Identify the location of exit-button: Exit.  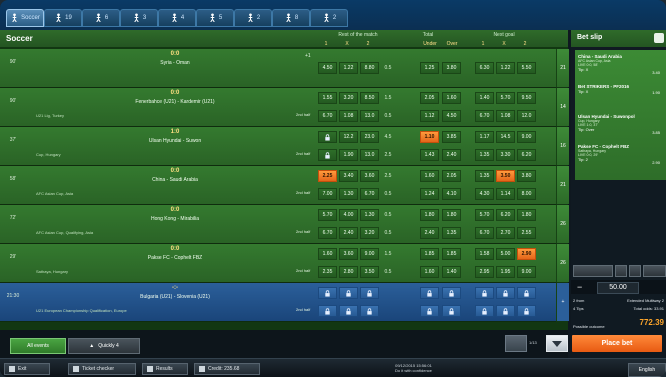
(27, 369).